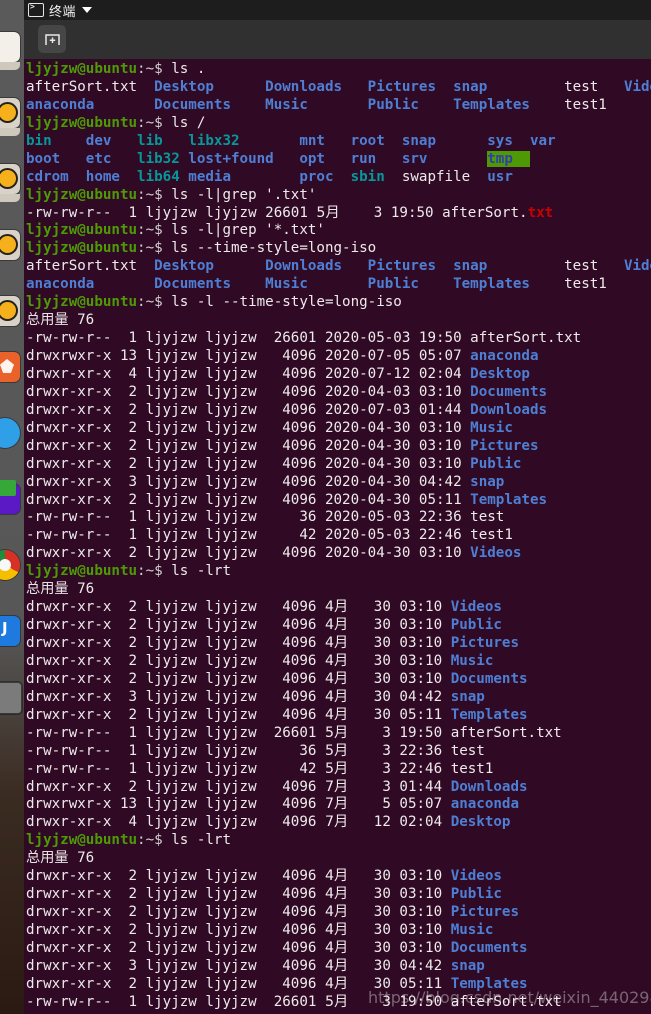  What do you see at coordinates (10, 433) in the screenshot?
I see `dock-item-thunderbird` at bounding box center [10, 433].